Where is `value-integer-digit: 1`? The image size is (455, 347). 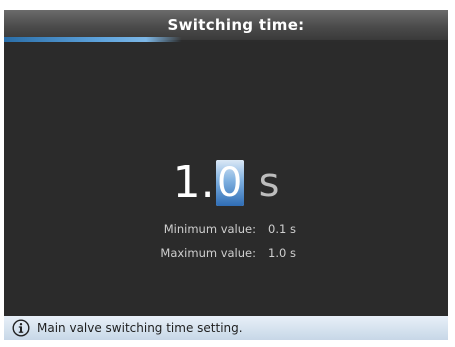
value-integer-digit: 1 is located at coordinates (187, 182).